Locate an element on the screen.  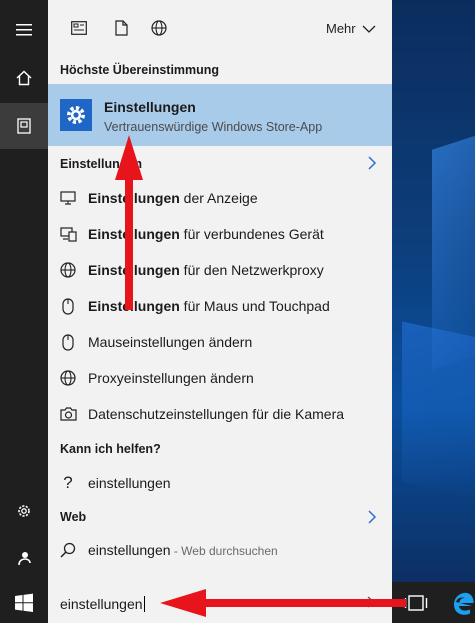
result-label: Datenschutzeinstellungen für die Kamera is located at coordinates (216, 414).